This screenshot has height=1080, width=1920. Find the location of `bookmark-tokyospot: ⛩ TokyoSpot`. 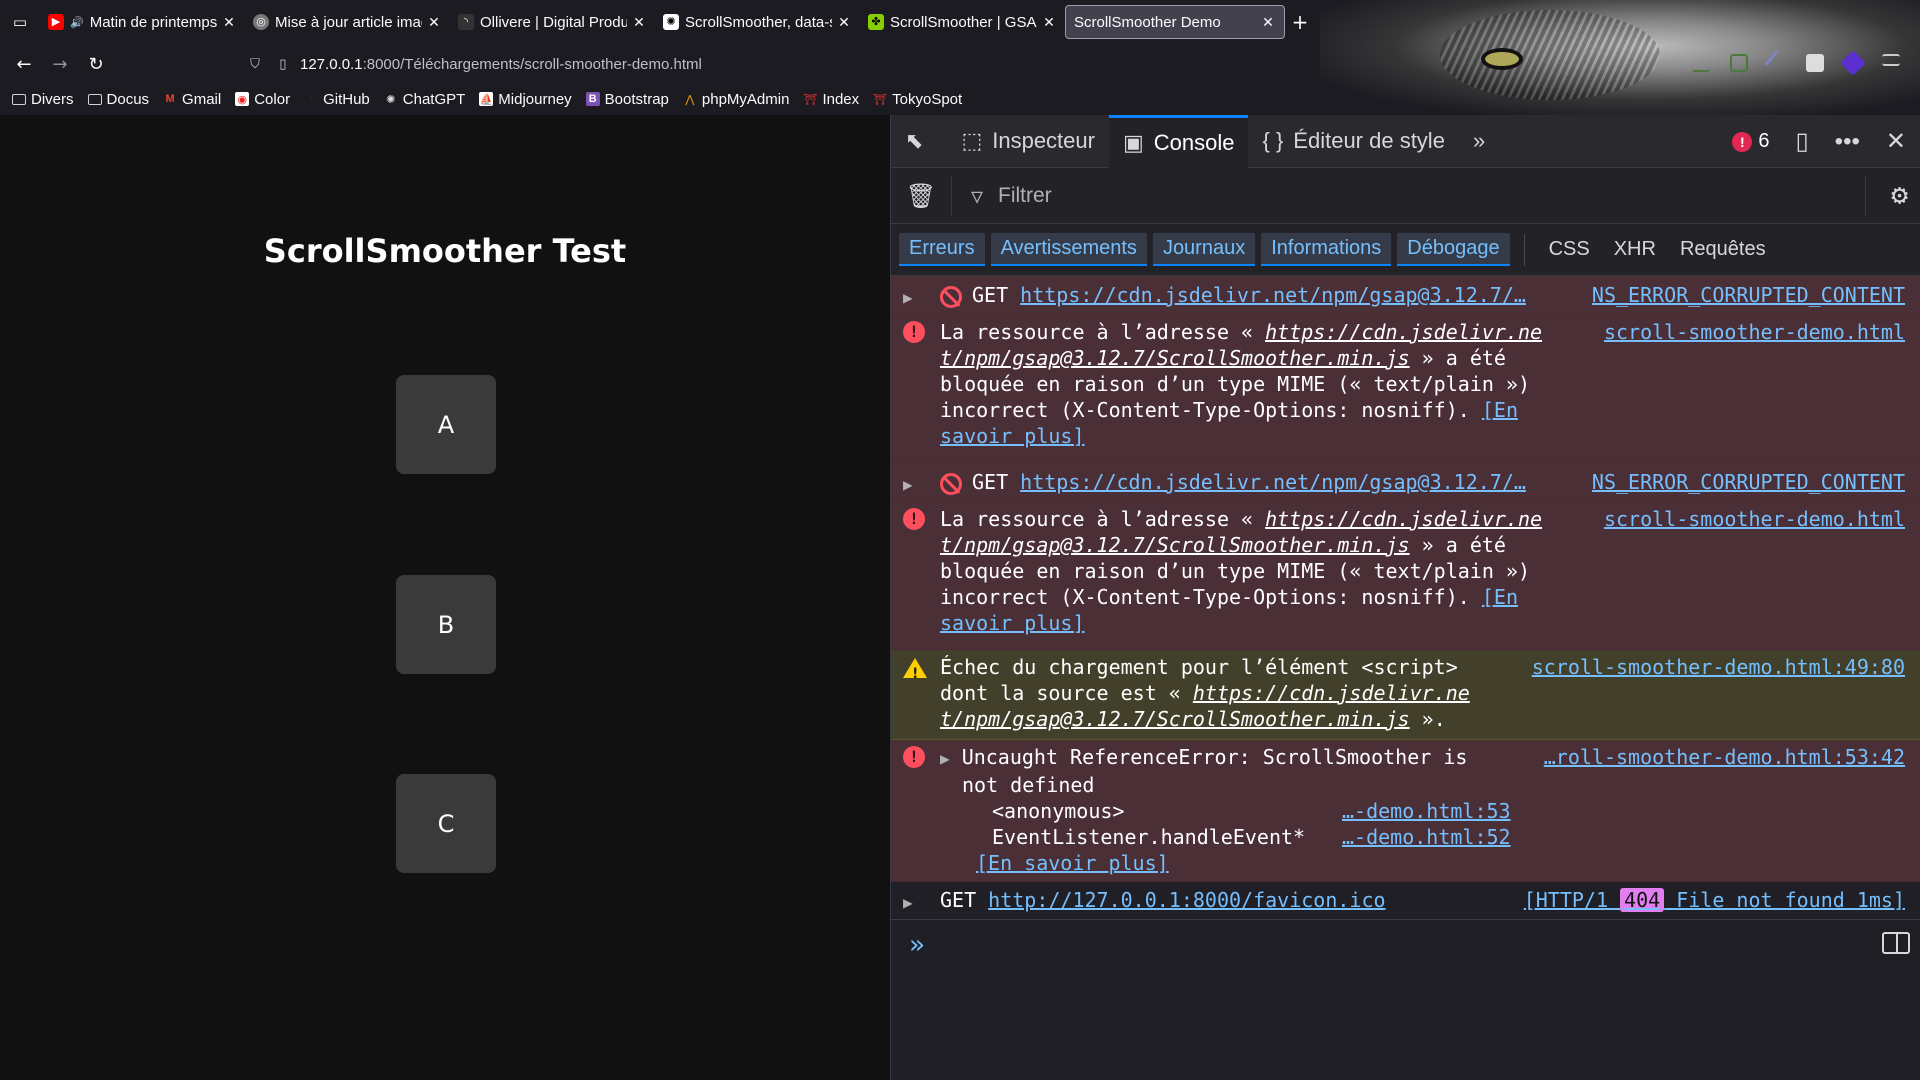

bookmark-tokyospot: ⛩ TokyoSpot is located at coordinates (917, 99).